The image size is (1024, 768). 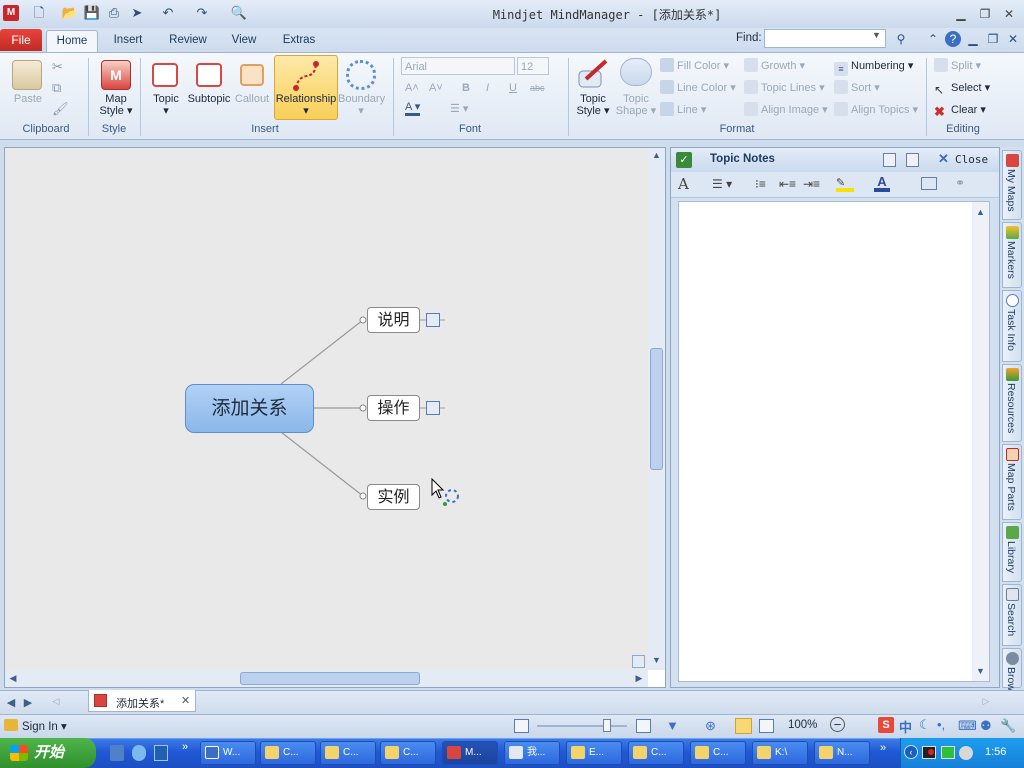 What do you see at coordinates (986, 726) in the screenshot?
I see `ime-user-icon: ⚉` at bounding box center [986, 726].